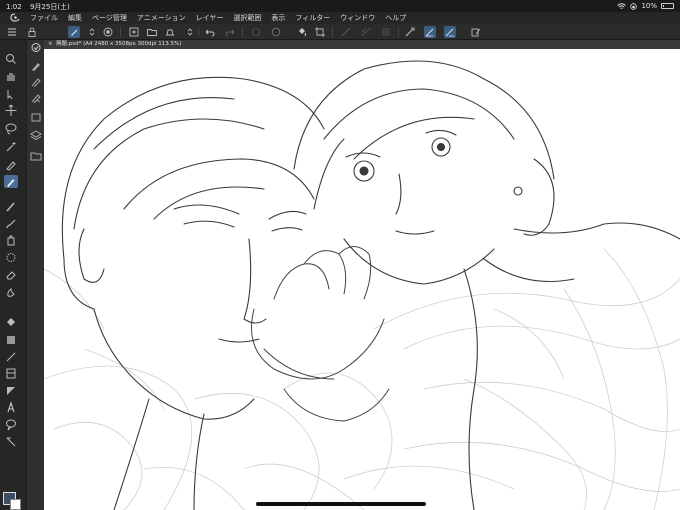  What do you see at coordinates (340, 6) in the screenshot?
I see `ios-status-bar: 1:02 9月25日(土) 10%` at bounding box center [340, 6].